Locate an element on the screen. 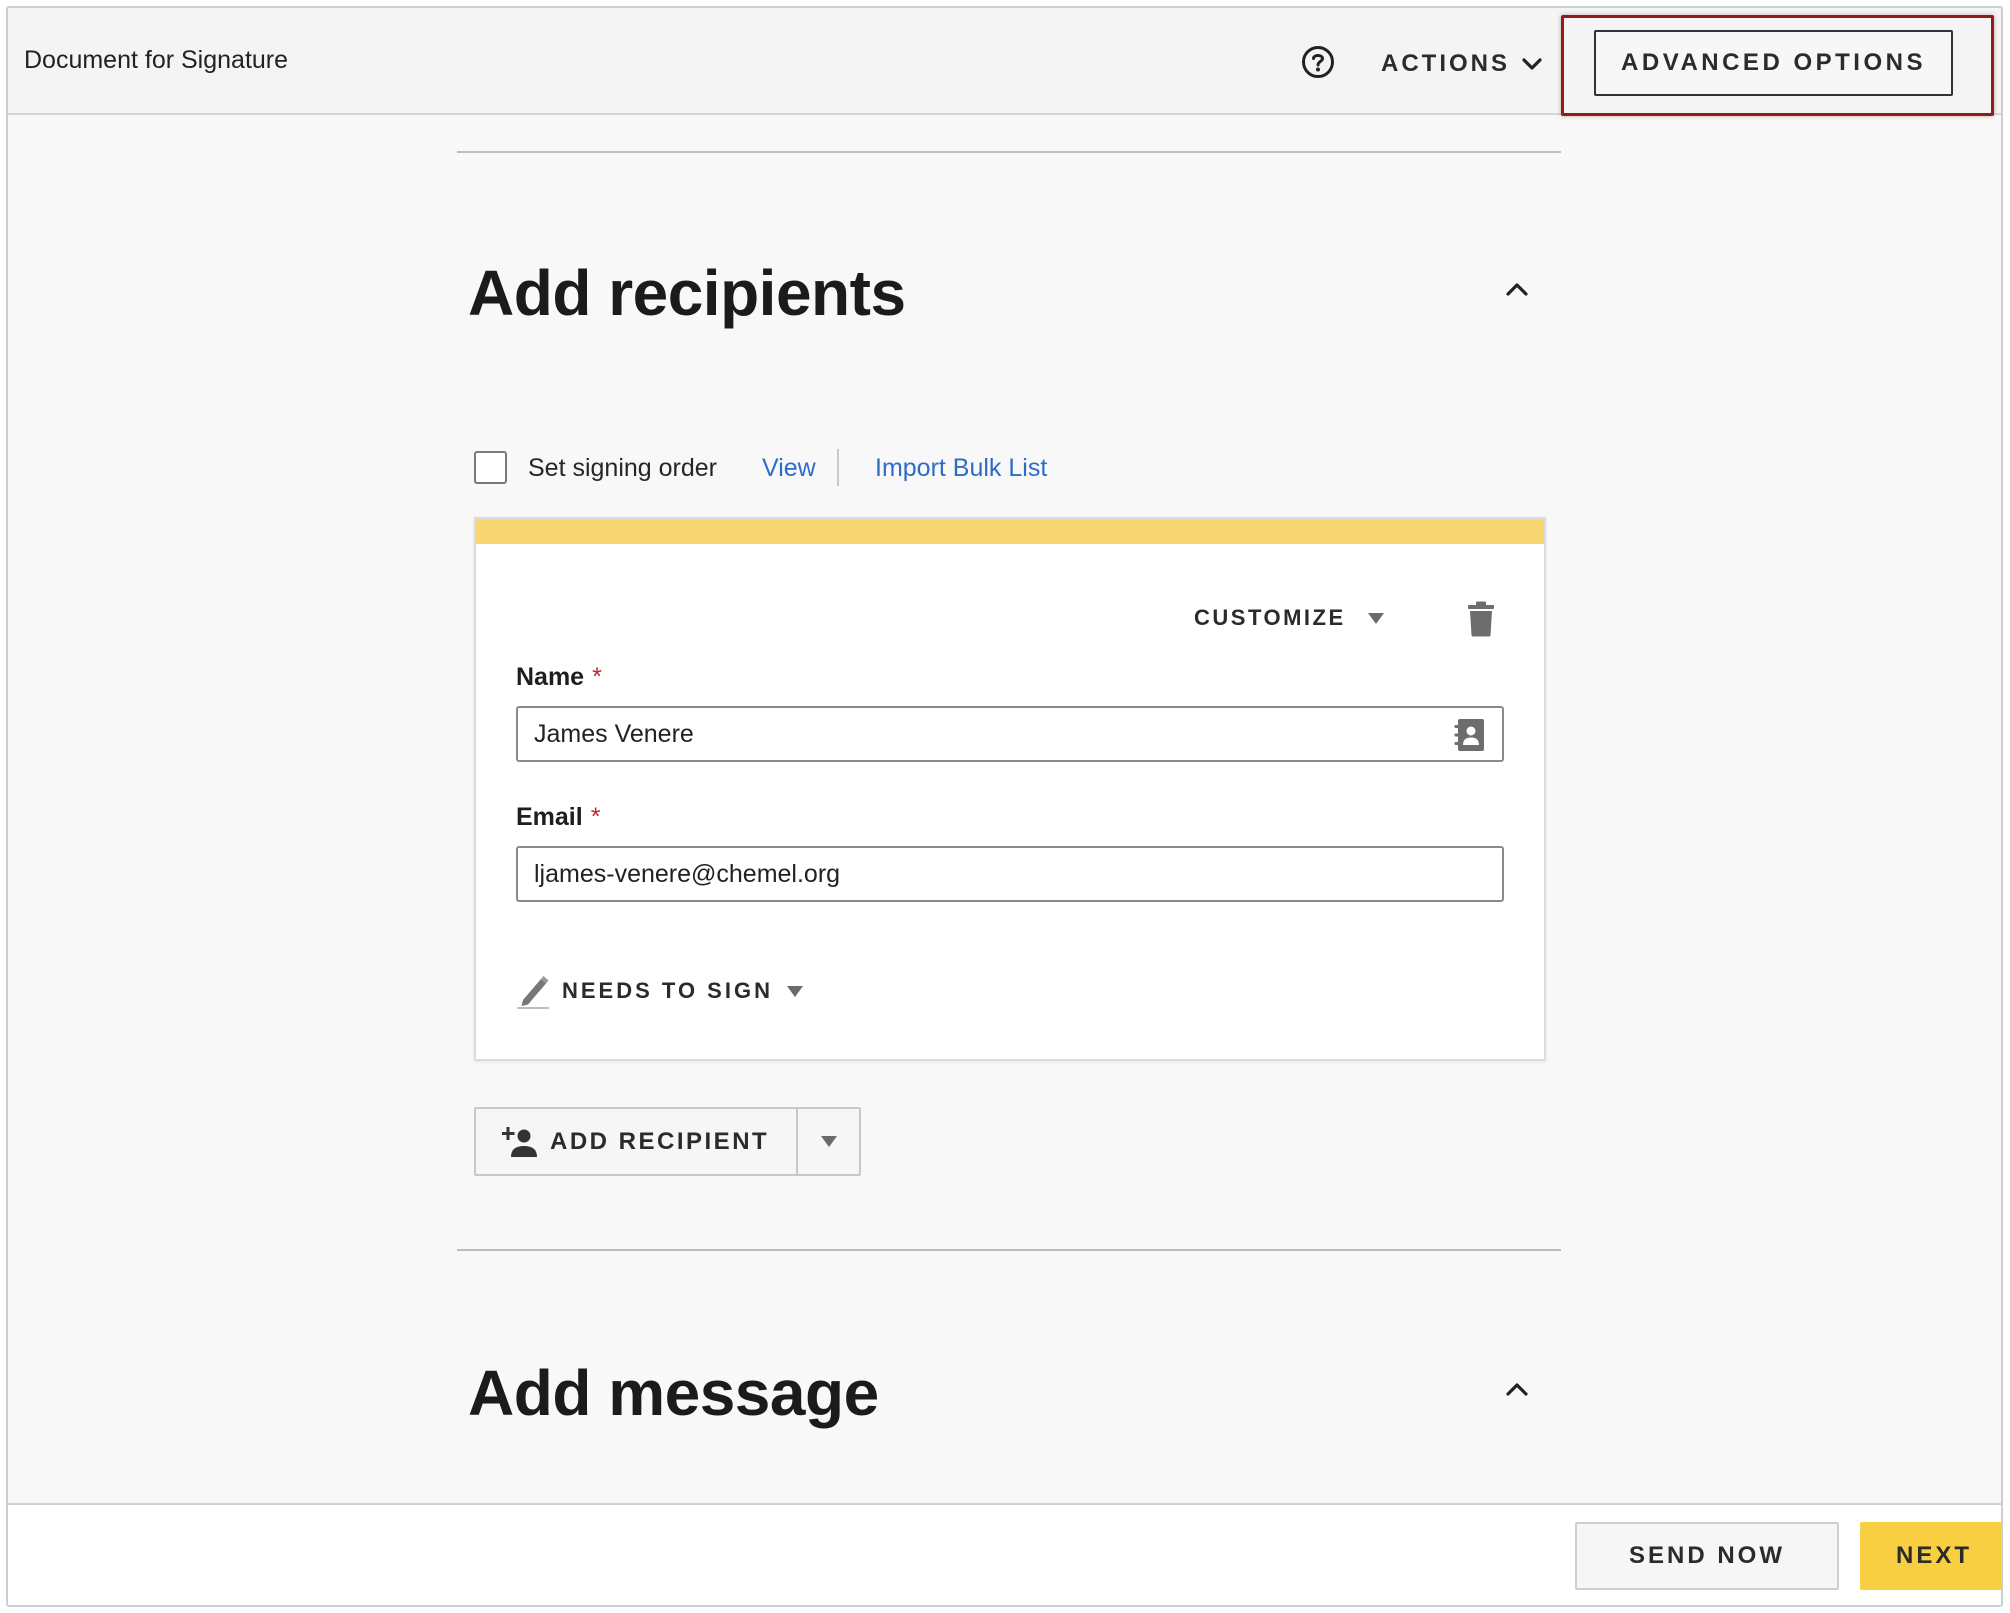 The width and height of the screenshot is (2010, 1613). section-title-recipients: Add recipients is located at coordinates (687, 293).